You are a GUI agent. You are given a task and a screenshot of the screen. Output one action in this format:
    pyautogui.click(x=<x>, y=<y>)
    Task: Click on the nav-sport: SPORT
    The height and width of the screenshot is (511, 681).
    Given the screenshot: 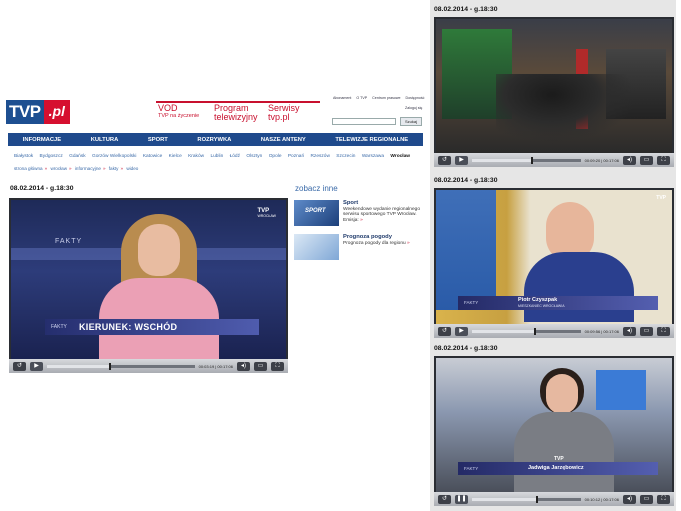 What is the action you would take?
    pyautogui.click(x=158, y=140)
    